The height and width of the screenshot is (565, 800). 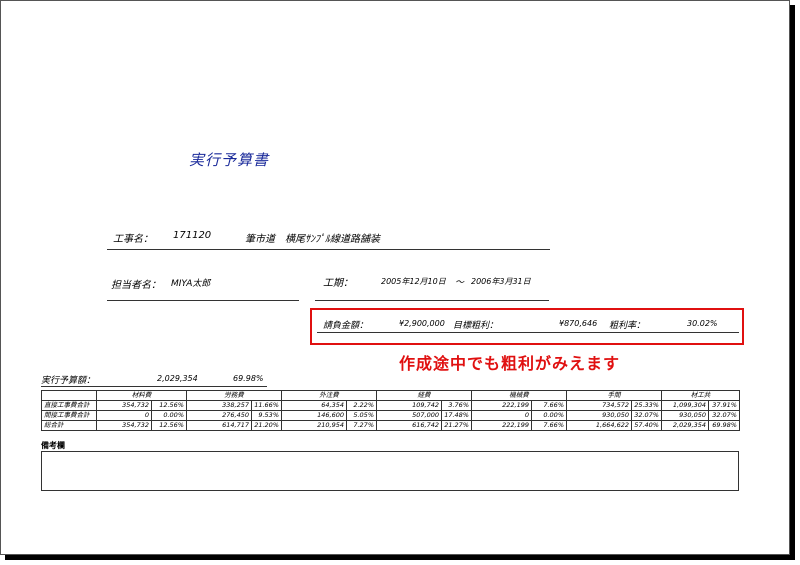 What do you see at coordinates (599, 425) in the screenshot?
I see `table-cell: 1,664,622` at bounding box center [599, 425].